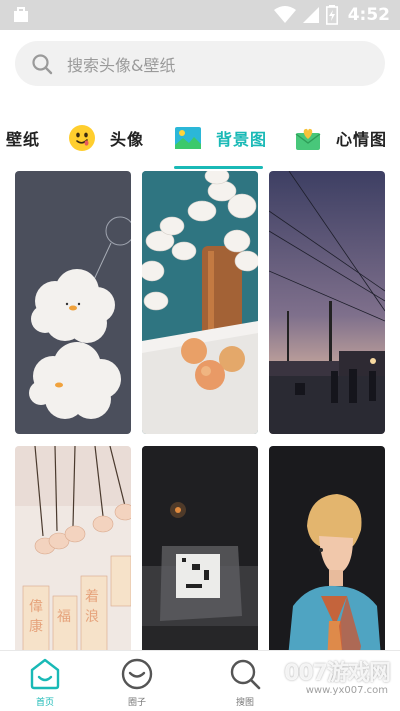  Describe the element at coordinates (244, 703) in the screenshot. I see `nav-label: 搜图` at that location.